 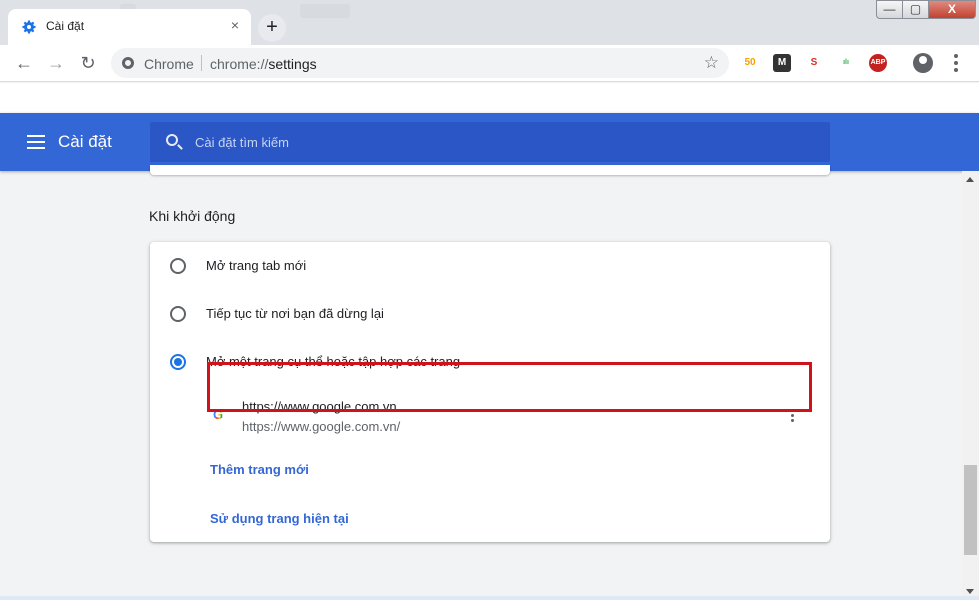 I want to click on maximize-button: ▢, so click(x=915, y=9).